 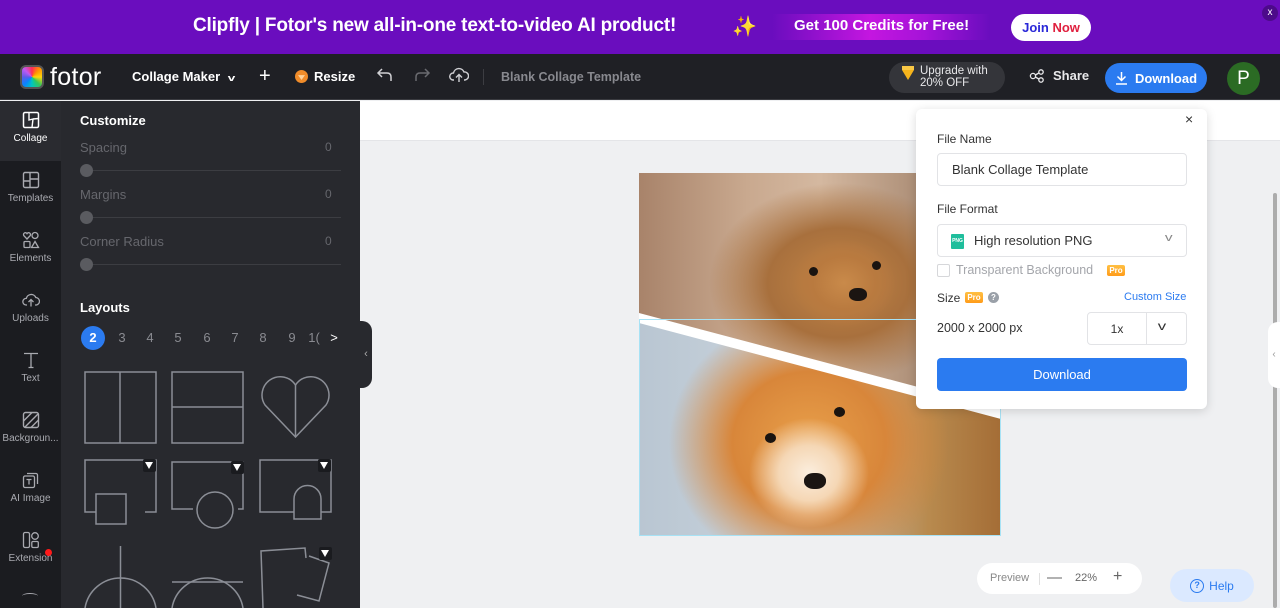 I want to click on more-icon, so click(x=30, y=596).